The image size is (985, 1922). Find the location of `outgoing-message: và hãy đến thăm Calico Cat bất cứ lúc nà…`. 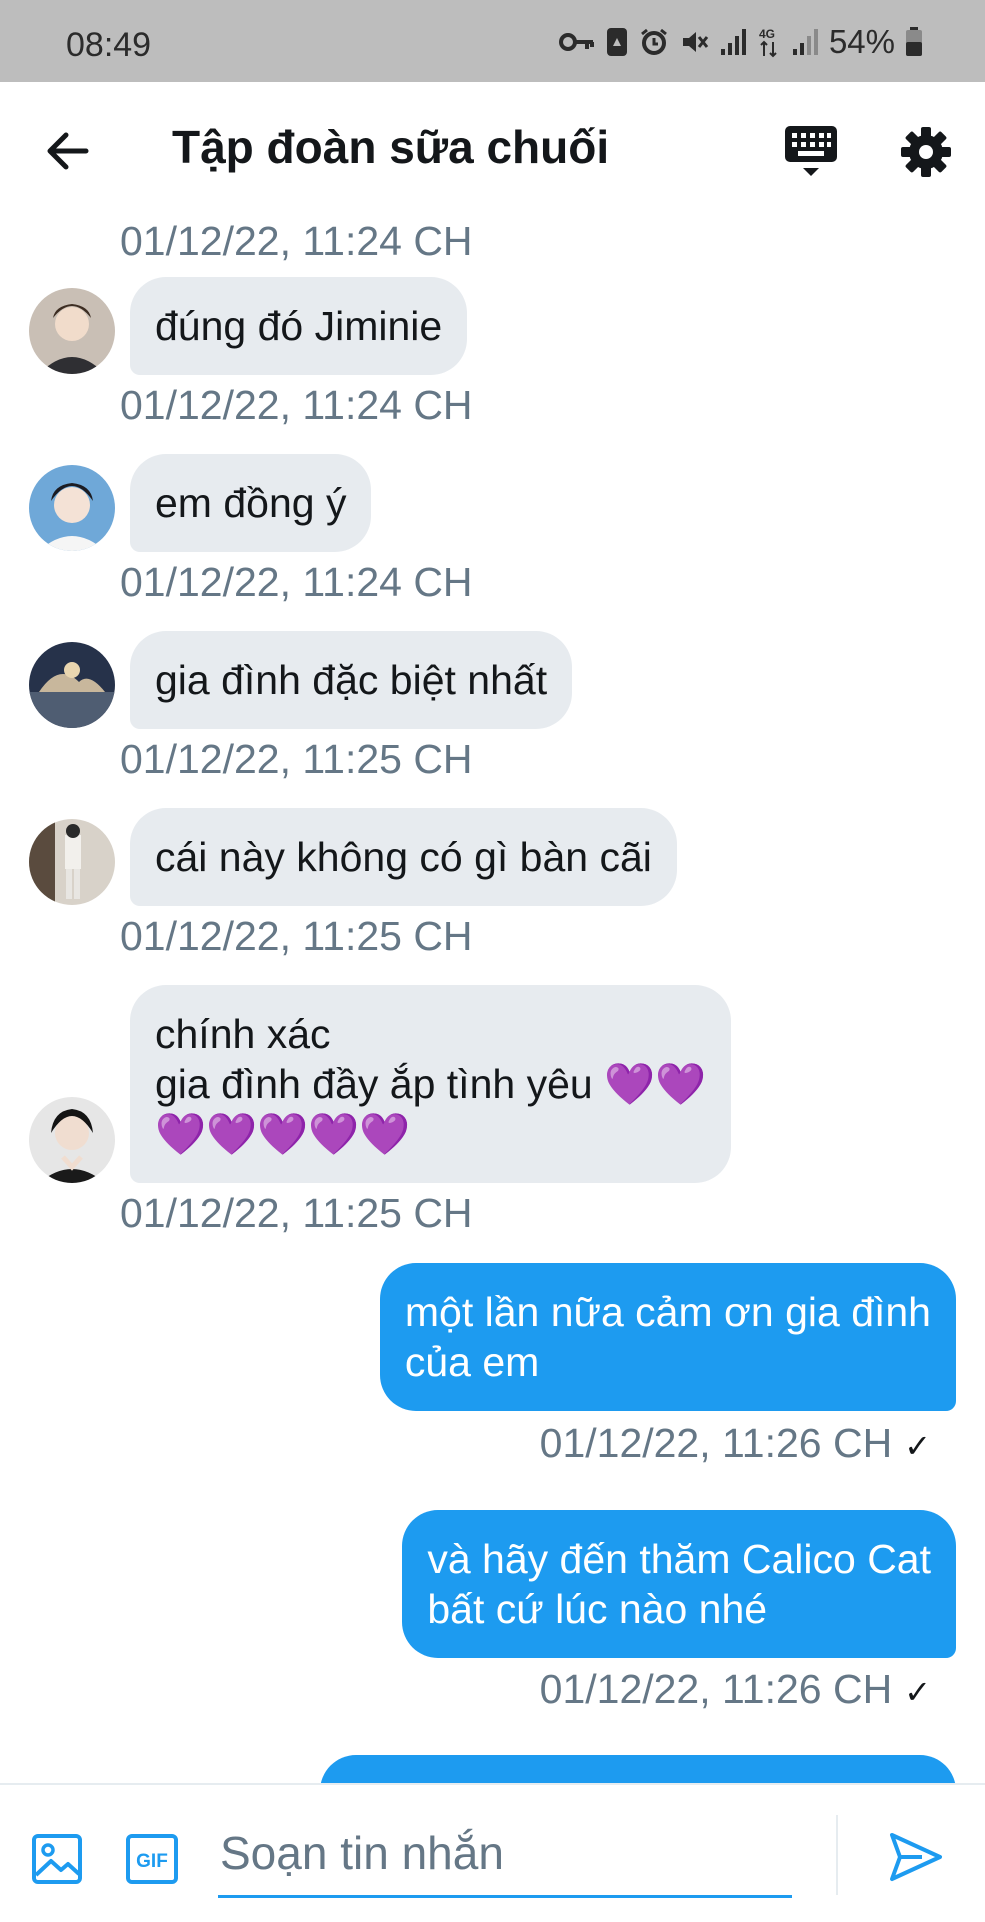

outgoing-message: và hãy đến thăm Calico Cat bất cứ lúc nà… is located at coordinates (679, 1584).